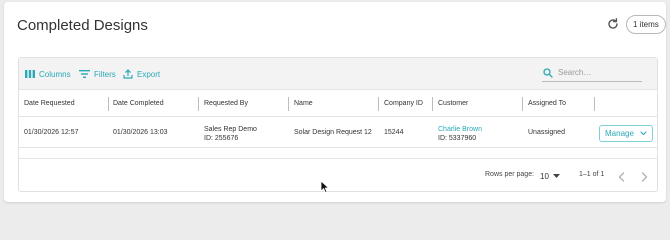 This screenshot has height=240, width=670. Describe the element at coordinates (394, 132) in the screenshot. I see `cell-company-id: 15244` at that location.